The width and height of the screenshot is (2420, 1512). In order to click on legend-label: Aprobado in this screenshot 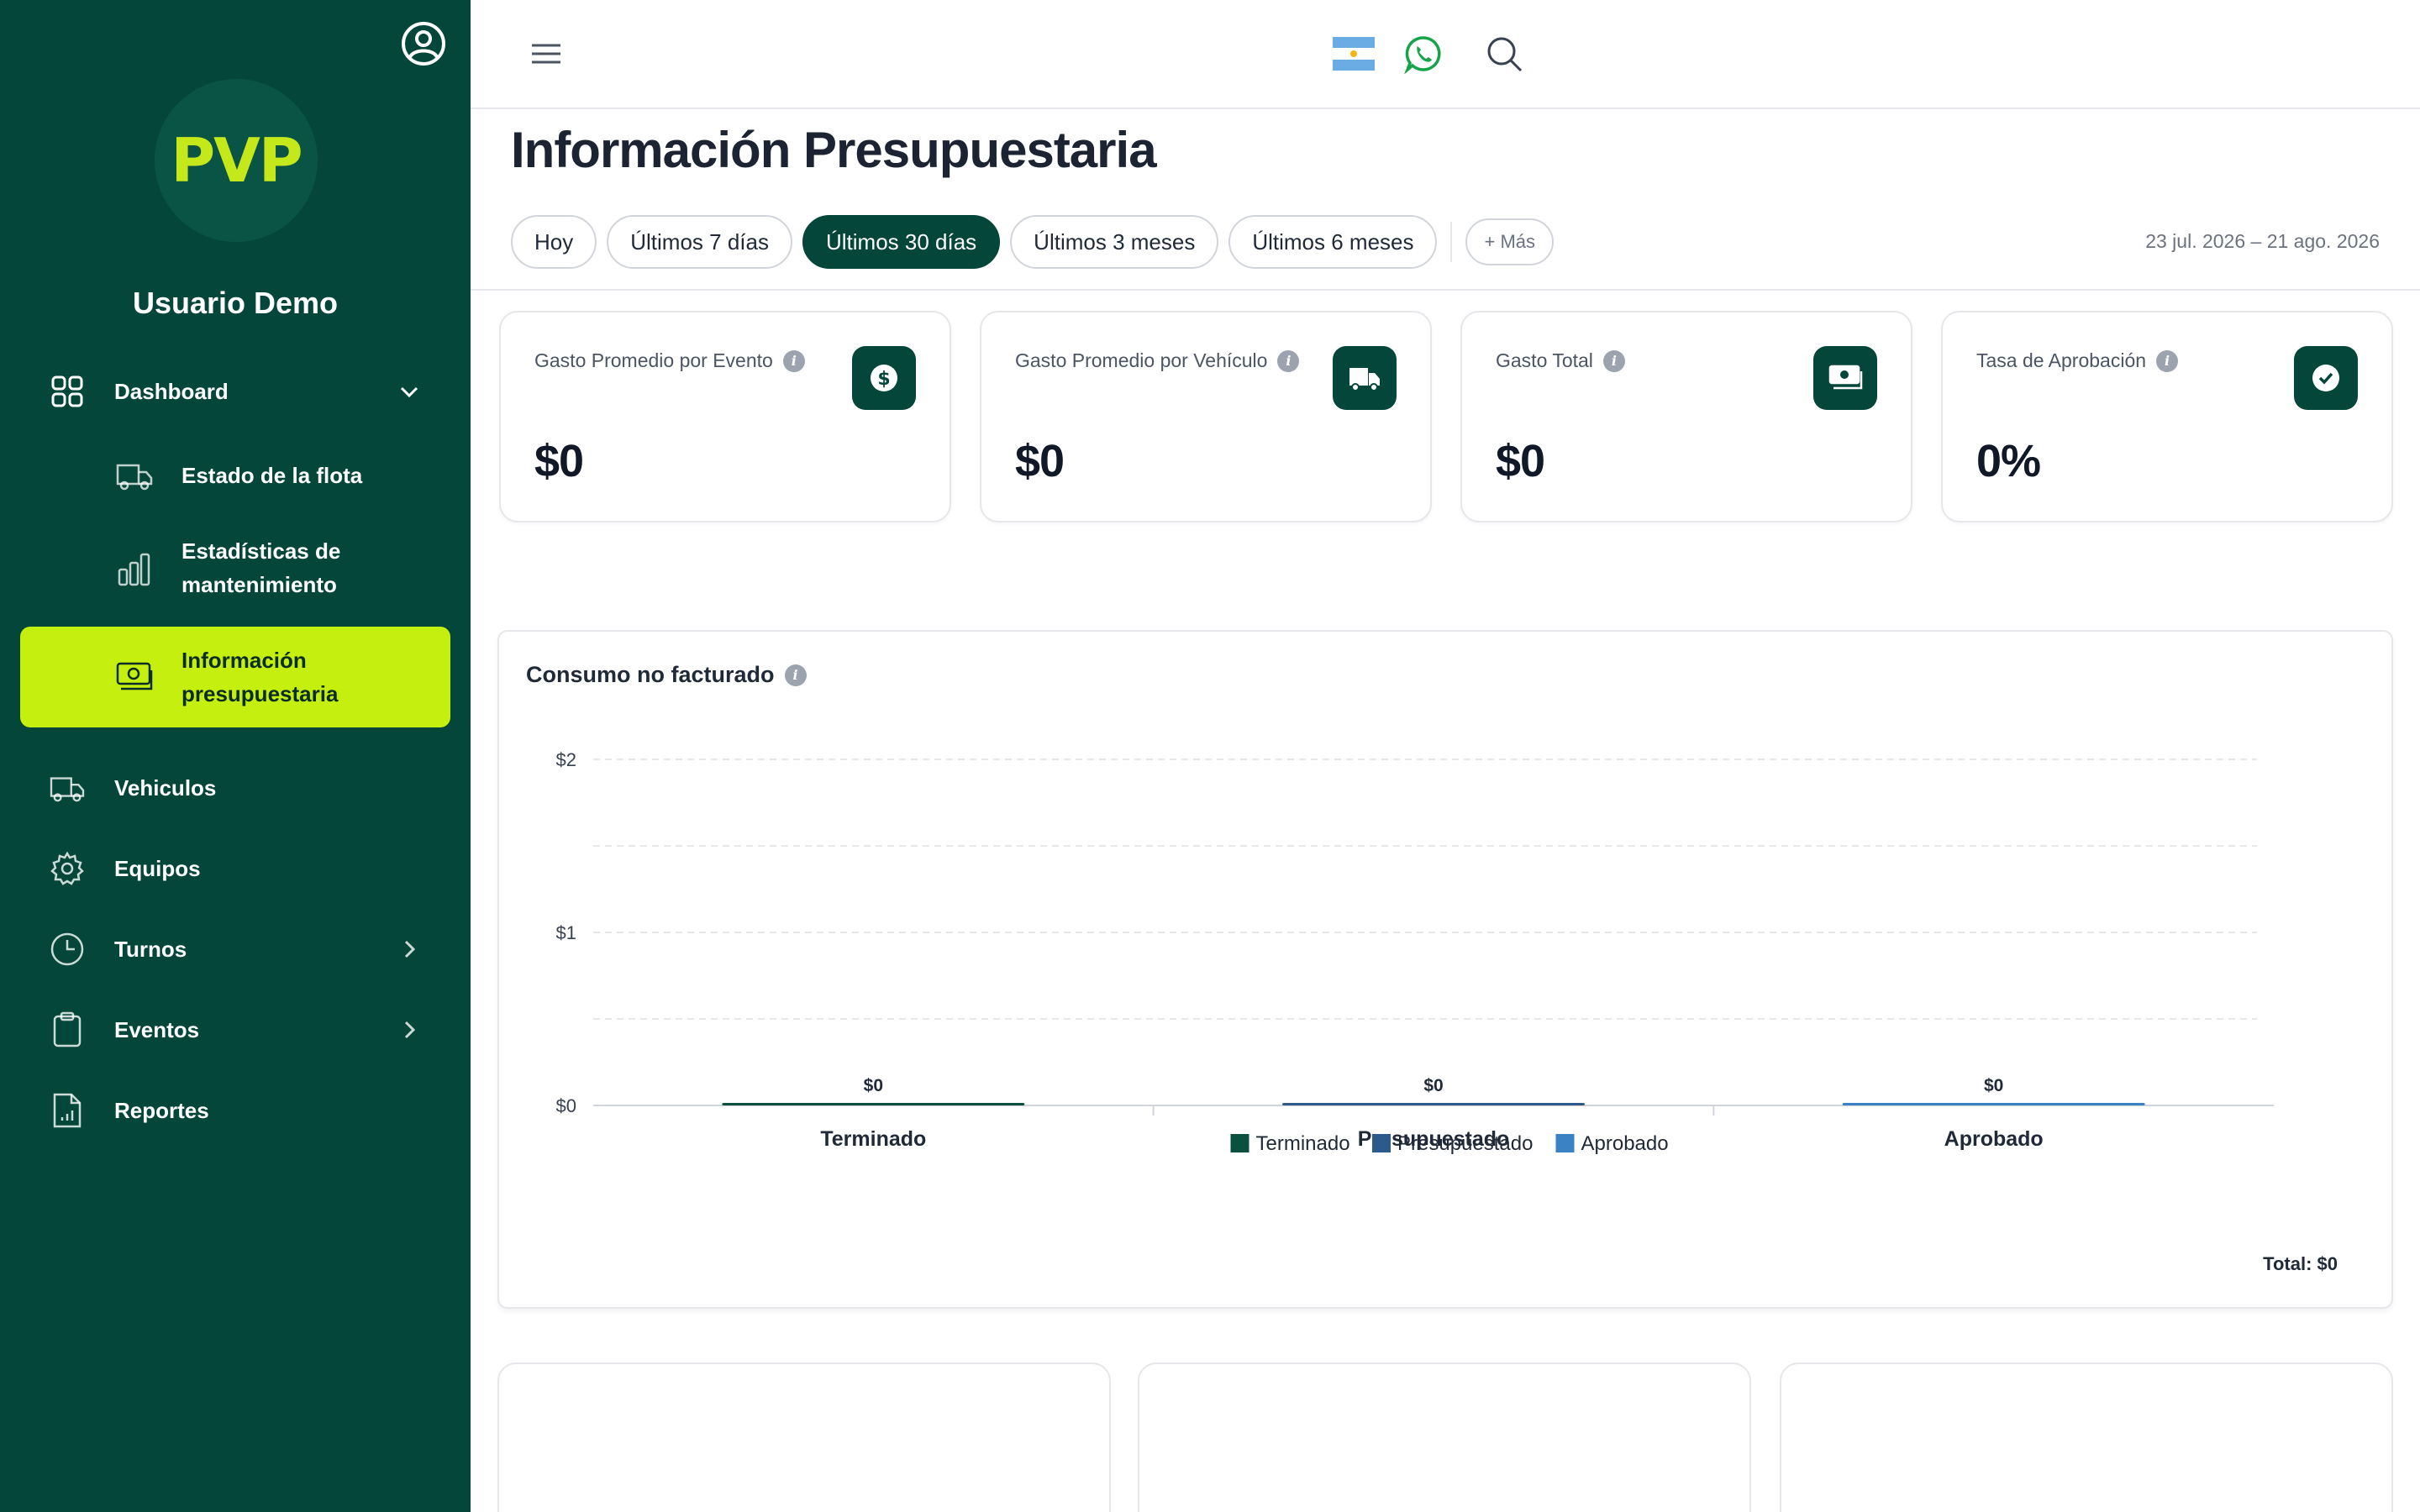, I will do `click(1625, 1143)`.